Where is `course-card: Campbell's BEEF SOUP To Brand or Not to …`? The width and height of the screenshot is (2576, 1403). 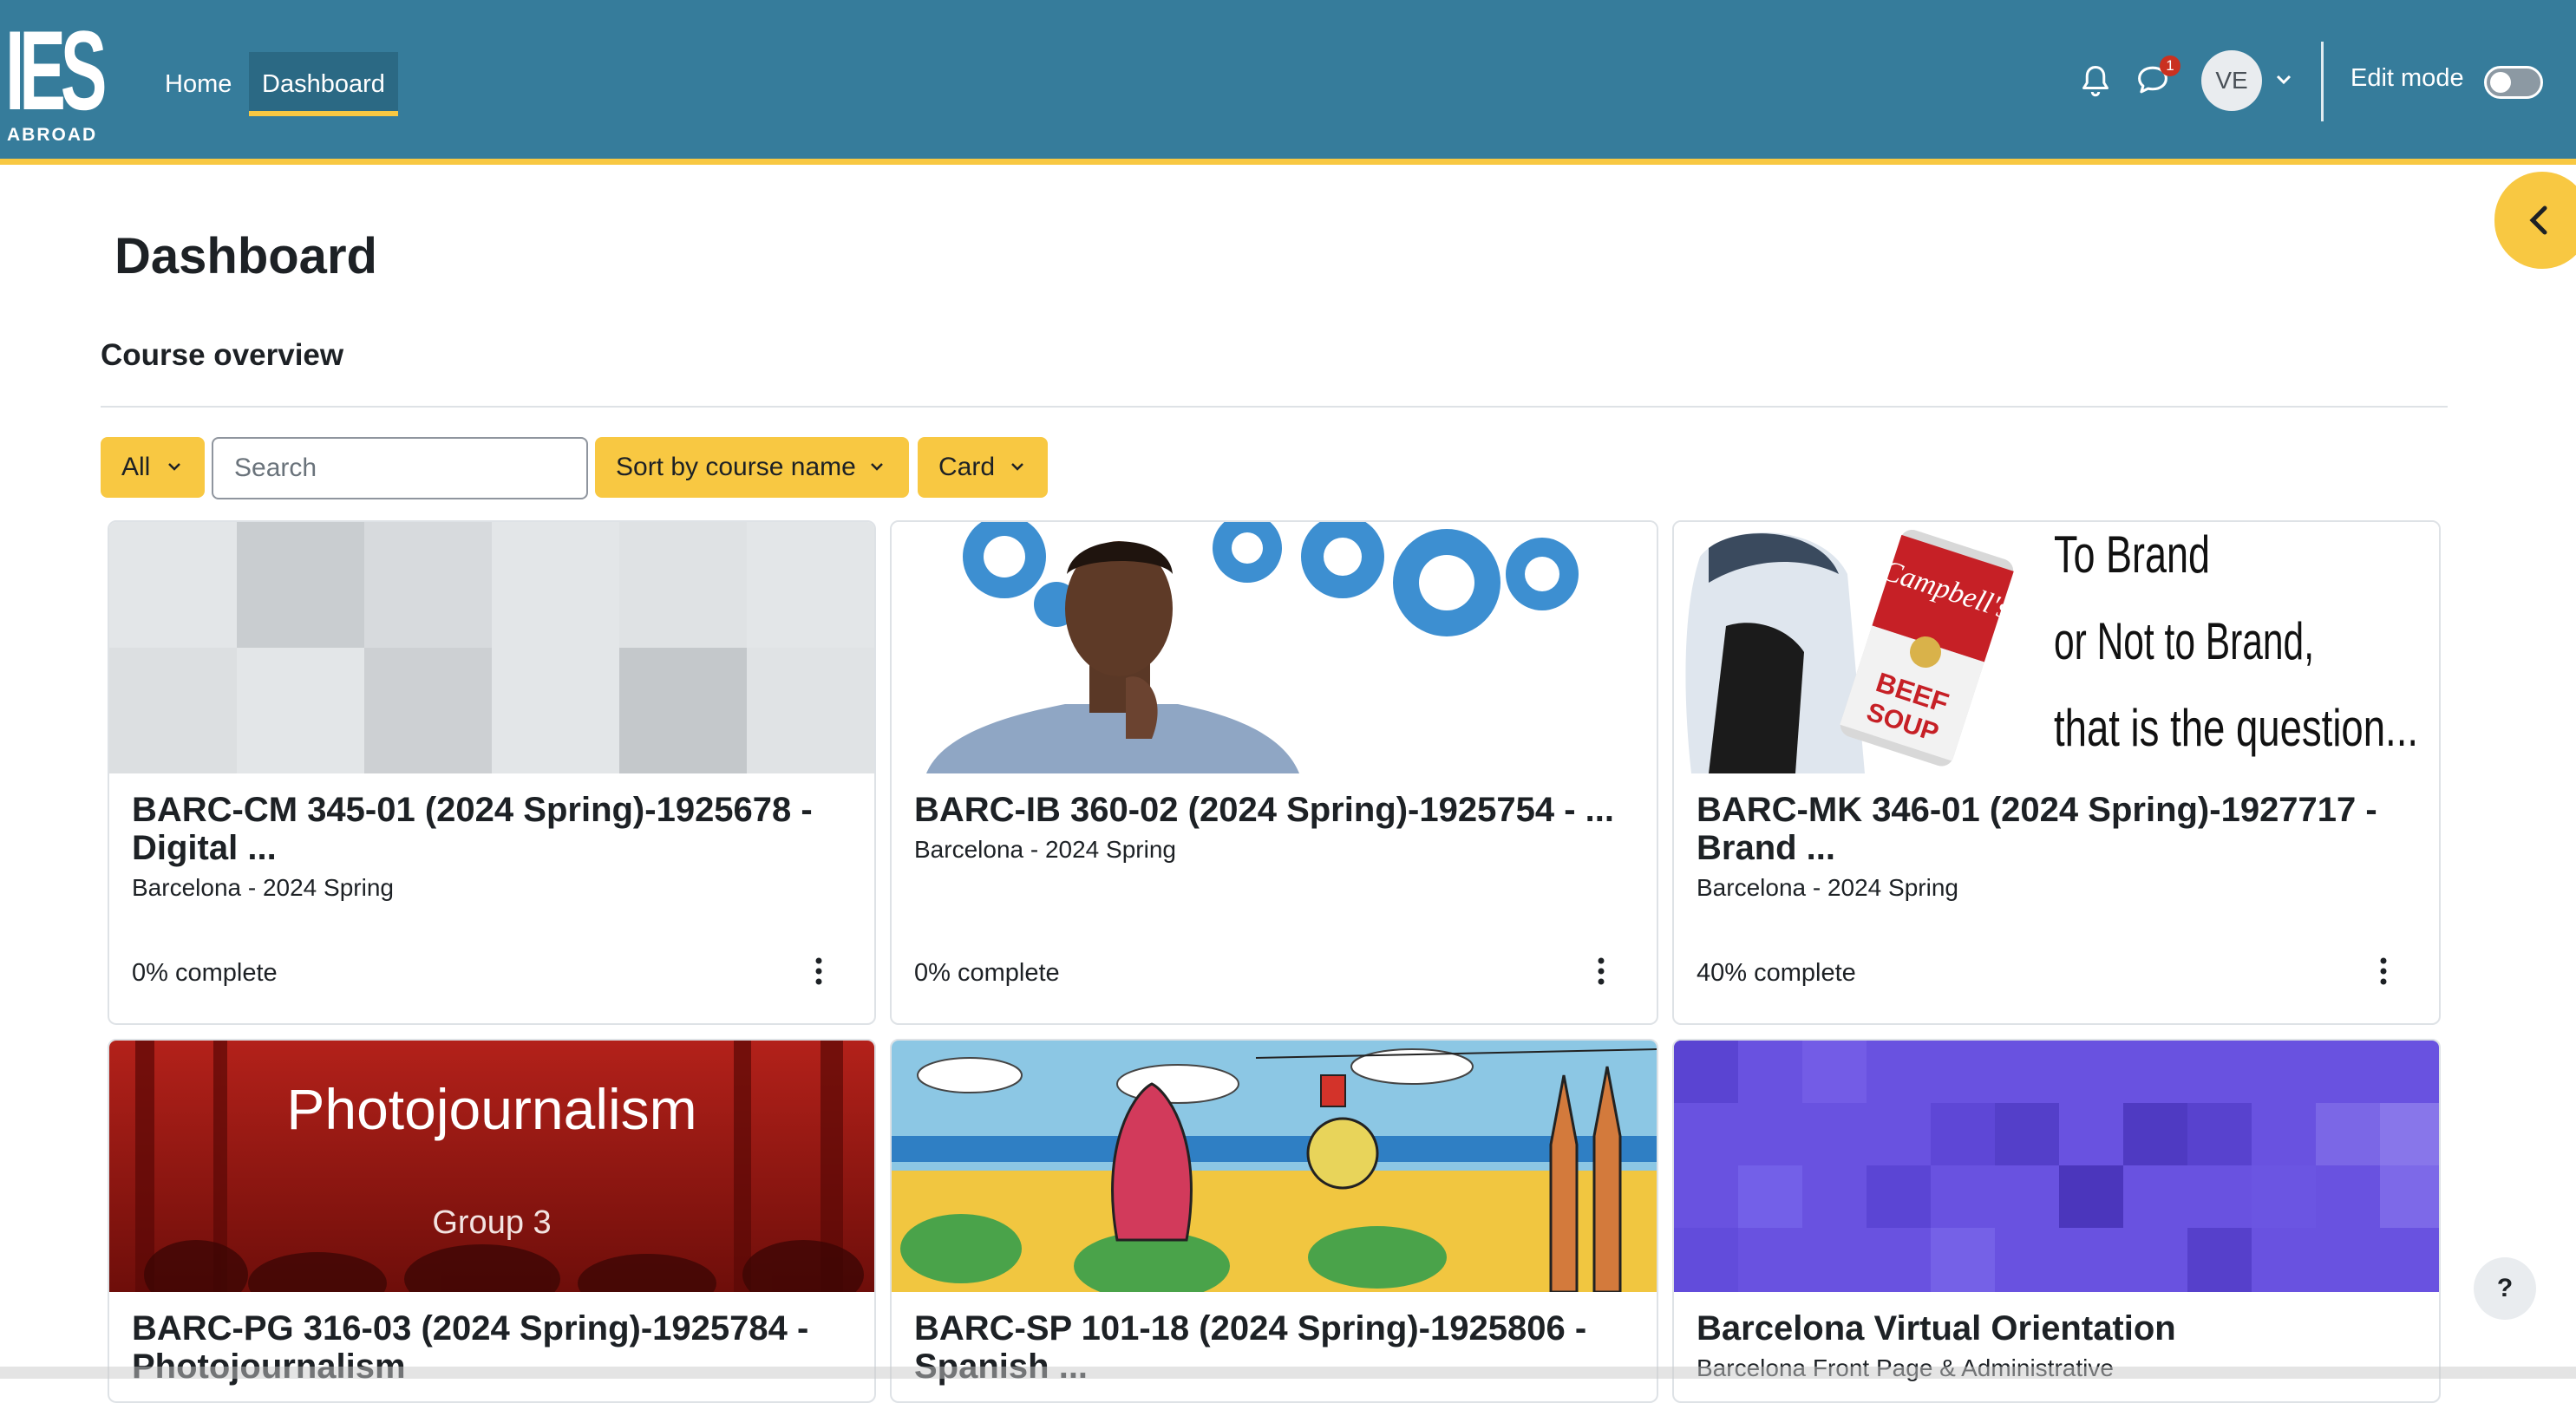
course-card: Campbell's BEEF SOUP To Brand or Not to … is located at coordinates (2056, 773).